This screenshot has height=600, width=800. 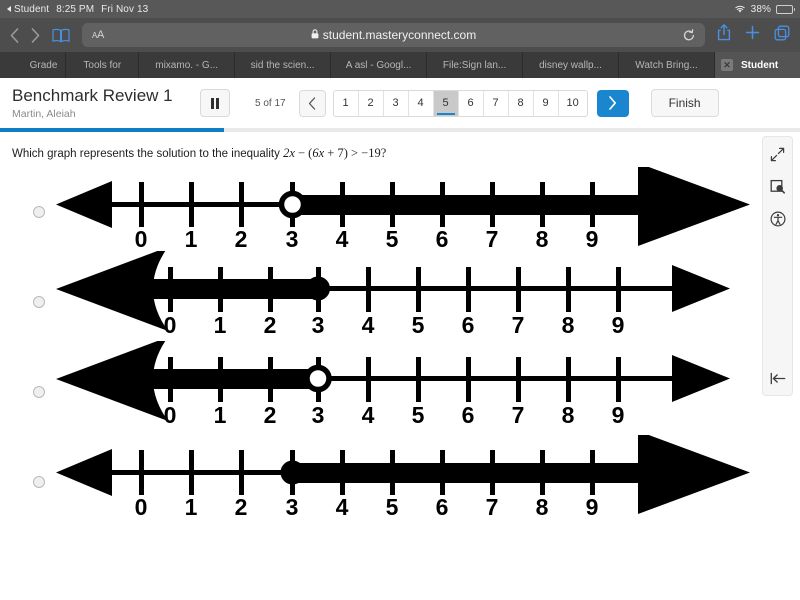 I want to click on browser-tab-active: ✕ Student, so click(x=757, y=65).